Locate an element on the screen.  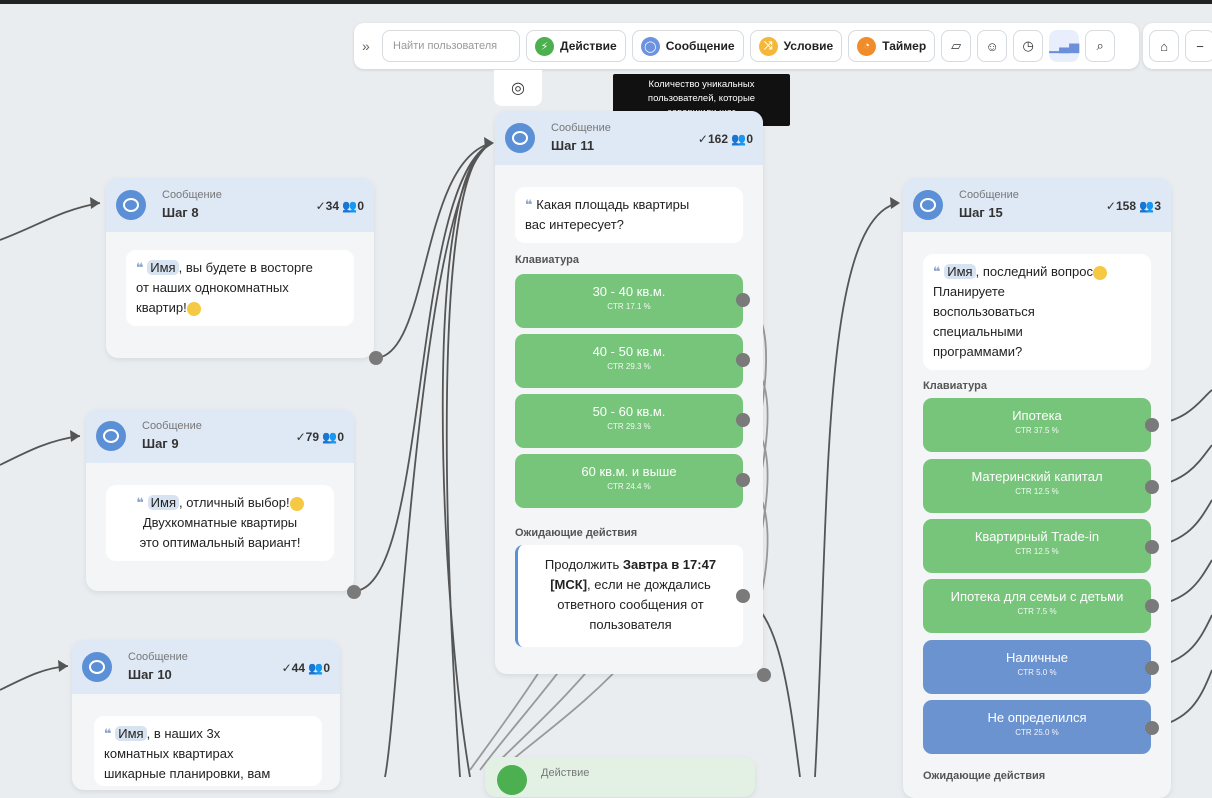
action-node-icon is located at coordinates (512, 780).